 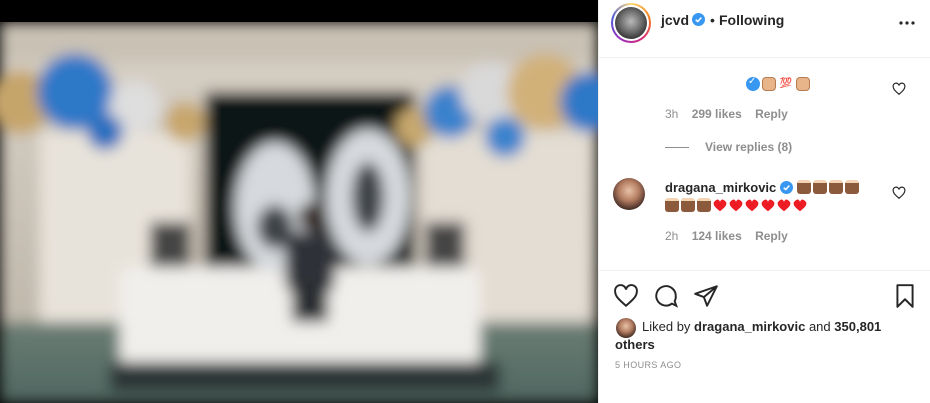 I want to click on comment-1-text: 💯, so click(x=778, y=83).